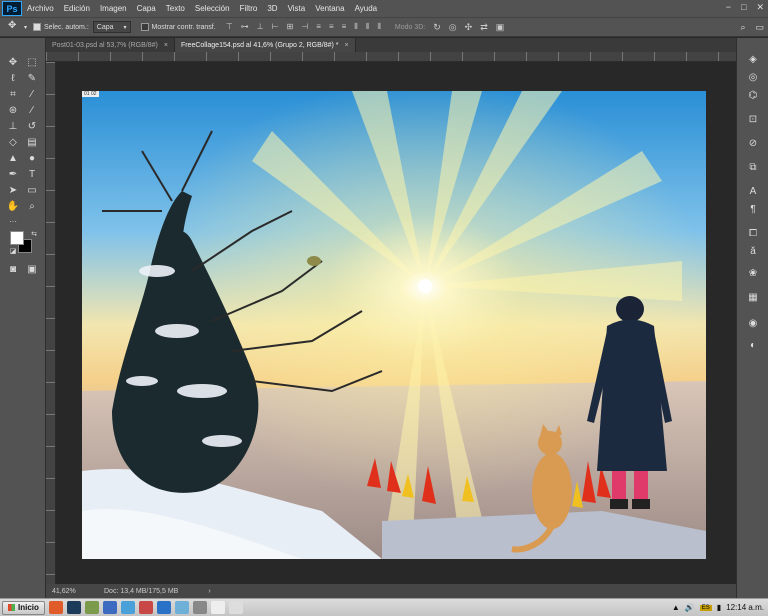 The width and height of the screenshot is (768, 616). What do you see at coordinates (260, 27) in the screenshot?
I see `align-bottom-icon: ⊥` at bounding box center [260, 27].